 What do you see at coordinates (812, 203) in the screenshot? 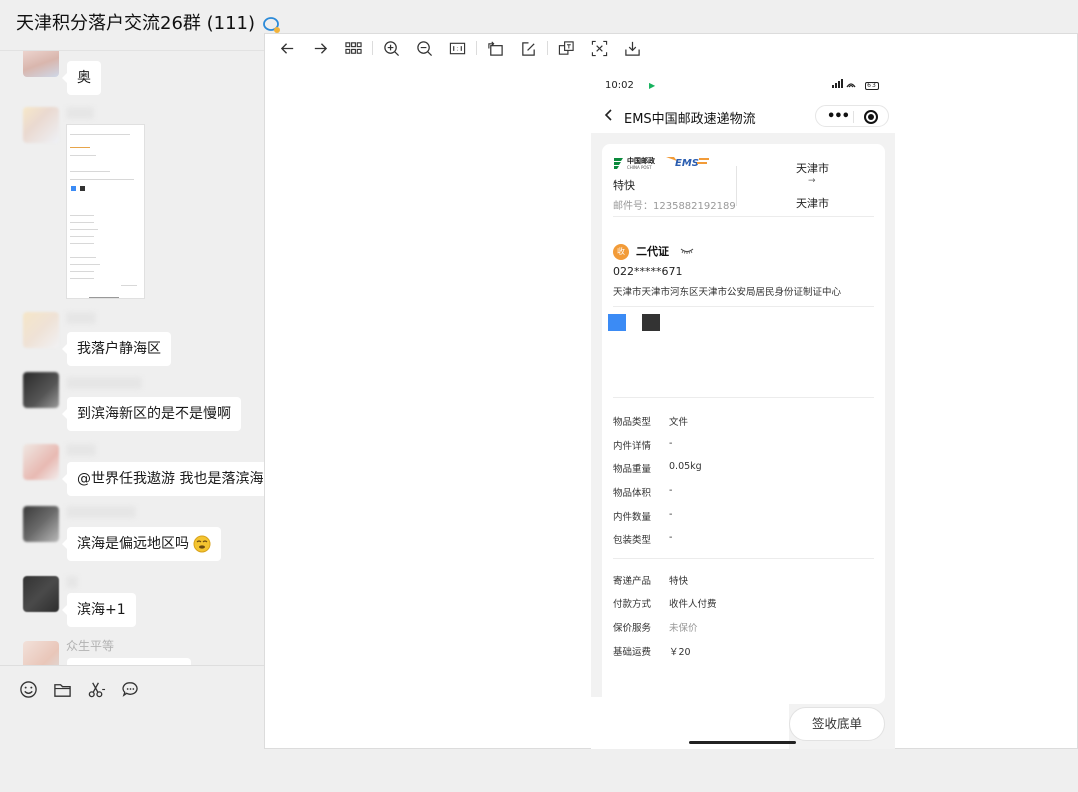
I see `route-to: 天津市` at bounding box center [812, 203].